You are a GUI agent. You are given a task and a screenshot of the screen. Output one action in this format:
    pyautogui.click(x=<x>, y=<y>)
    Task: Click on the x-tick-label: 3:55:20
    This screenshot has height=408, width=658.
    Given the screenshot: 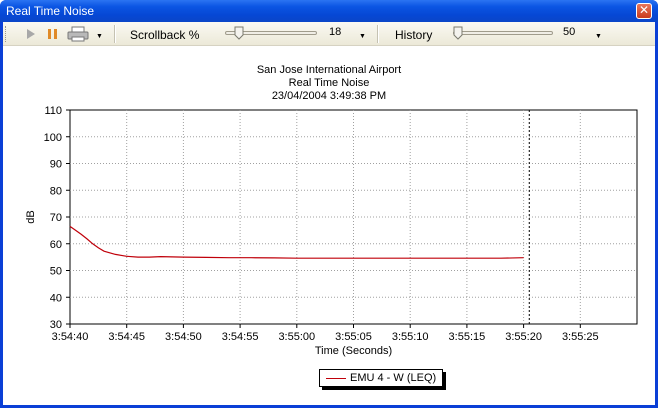 What is the action you would take?
    pyautogui.click(x=523, y=337)
    